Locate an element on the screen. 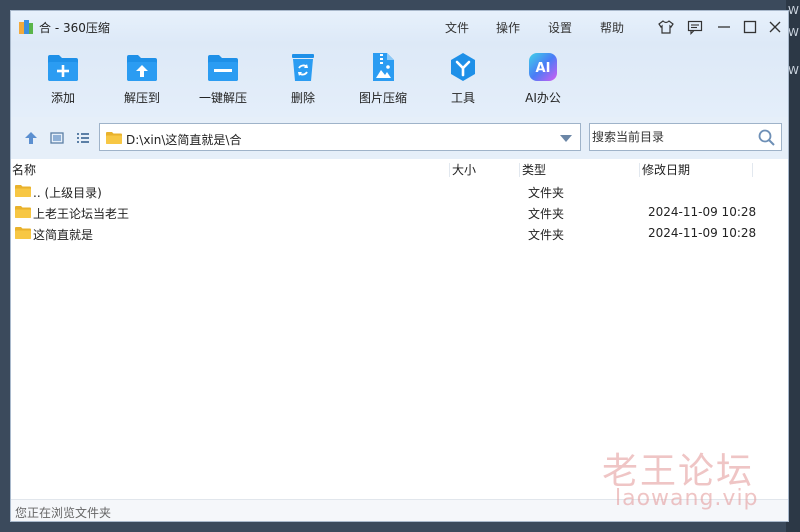  address-row: D:\xin\这简直就是\合 is located at coordinates (399, 138).